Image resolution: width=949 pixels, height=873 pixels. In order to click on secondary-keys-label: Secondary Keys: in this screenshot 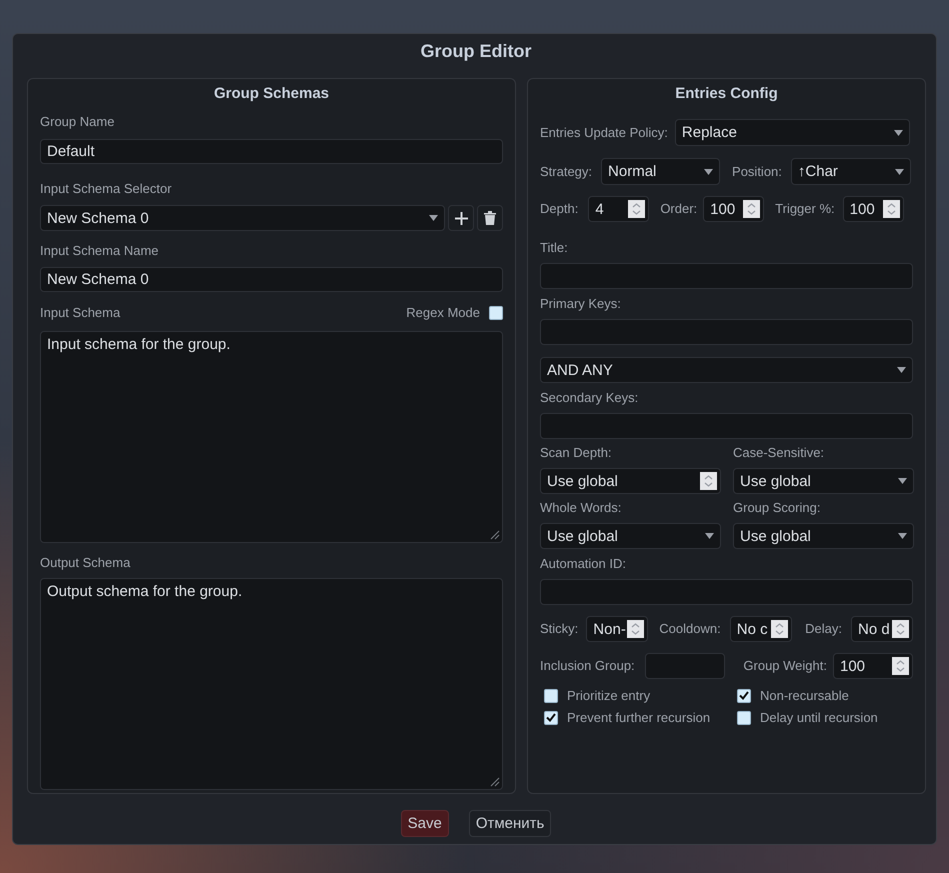, I will do `click(589, 397)`.